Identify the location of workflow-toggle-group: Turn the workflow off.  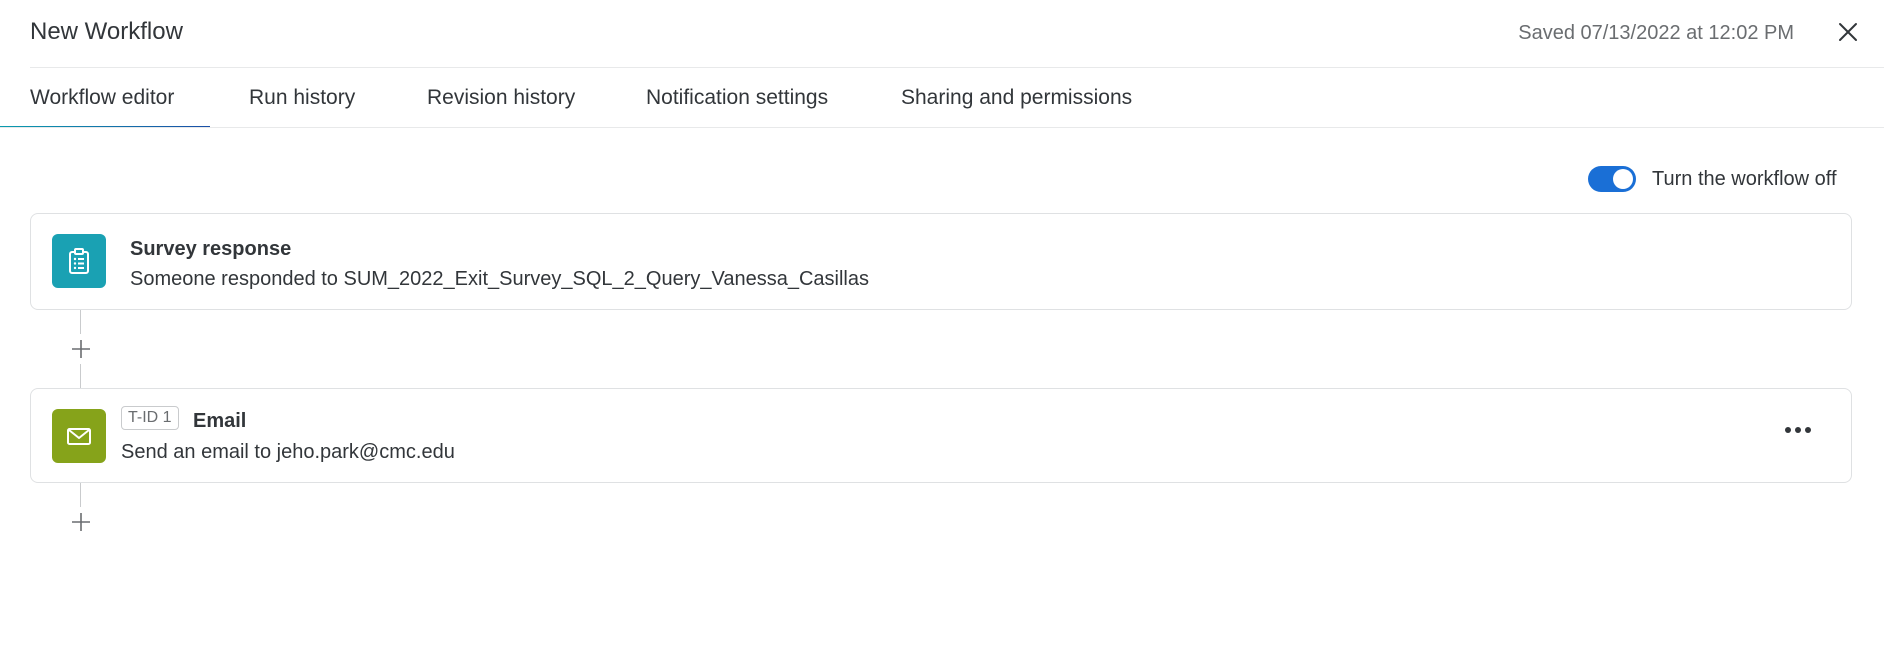
(1718, 180).